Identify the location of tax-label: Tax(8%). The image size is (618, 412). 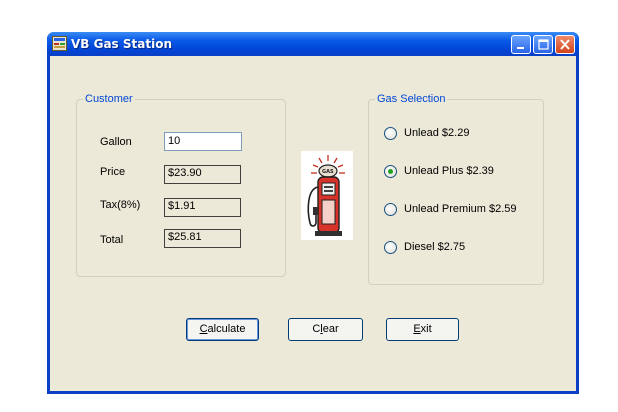
(120, 205).